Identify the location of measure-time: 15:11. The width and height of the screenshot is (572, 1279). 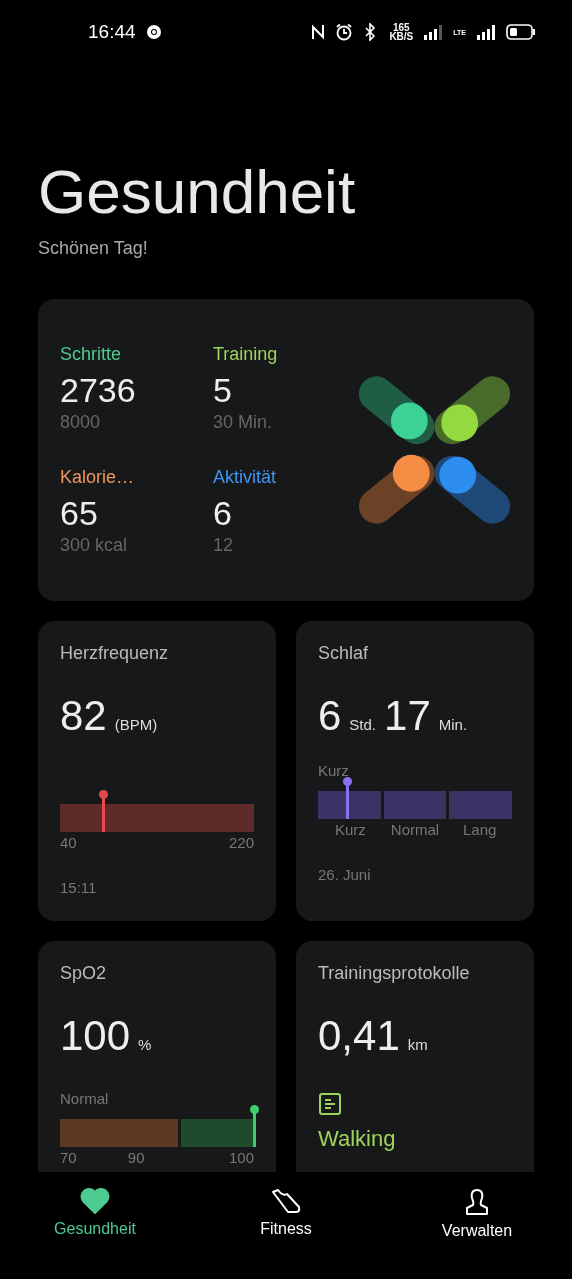
(79, 887).